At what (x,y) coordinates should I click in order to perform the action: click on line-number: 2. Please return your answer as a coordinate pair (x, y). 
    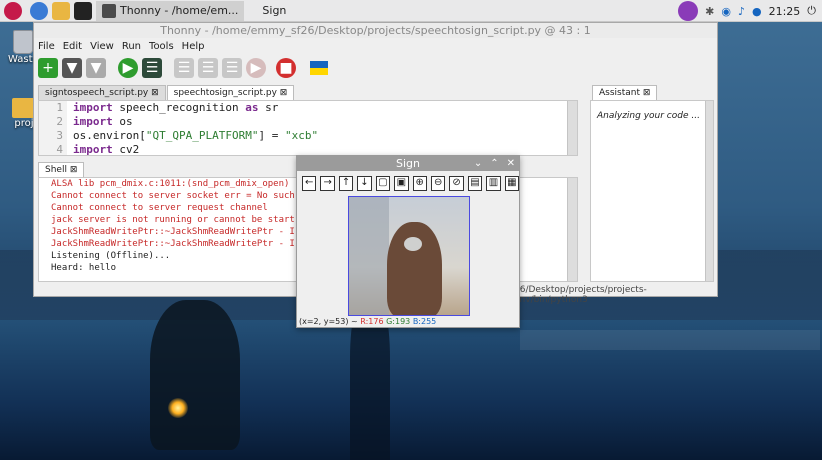
    Looking at the image, I should click on (59, 121).